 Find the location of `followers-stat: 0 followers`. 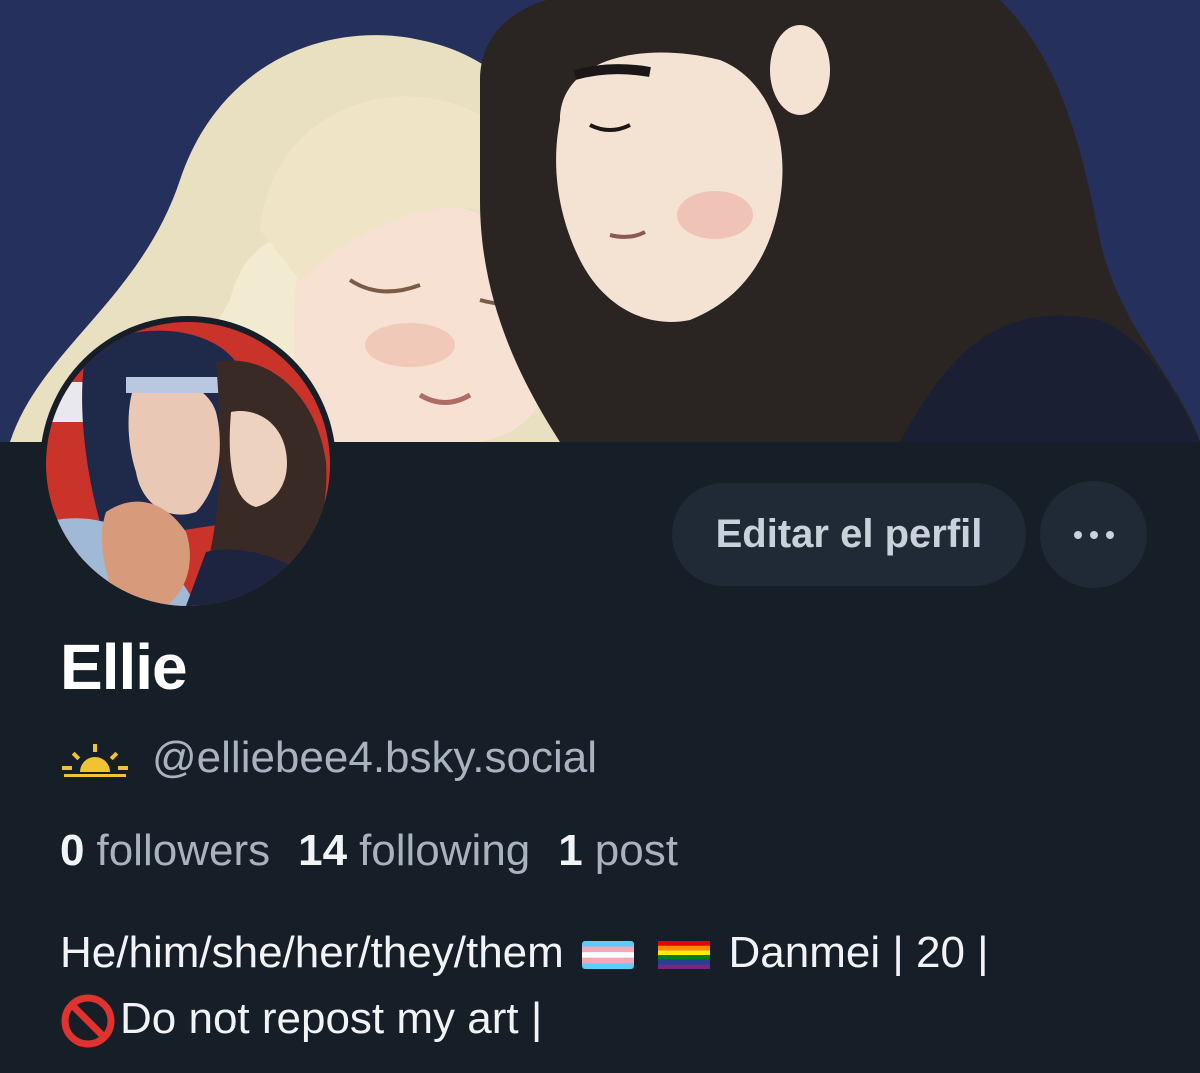

followers-stat: 0 followers is located at coordinates (165, 851).